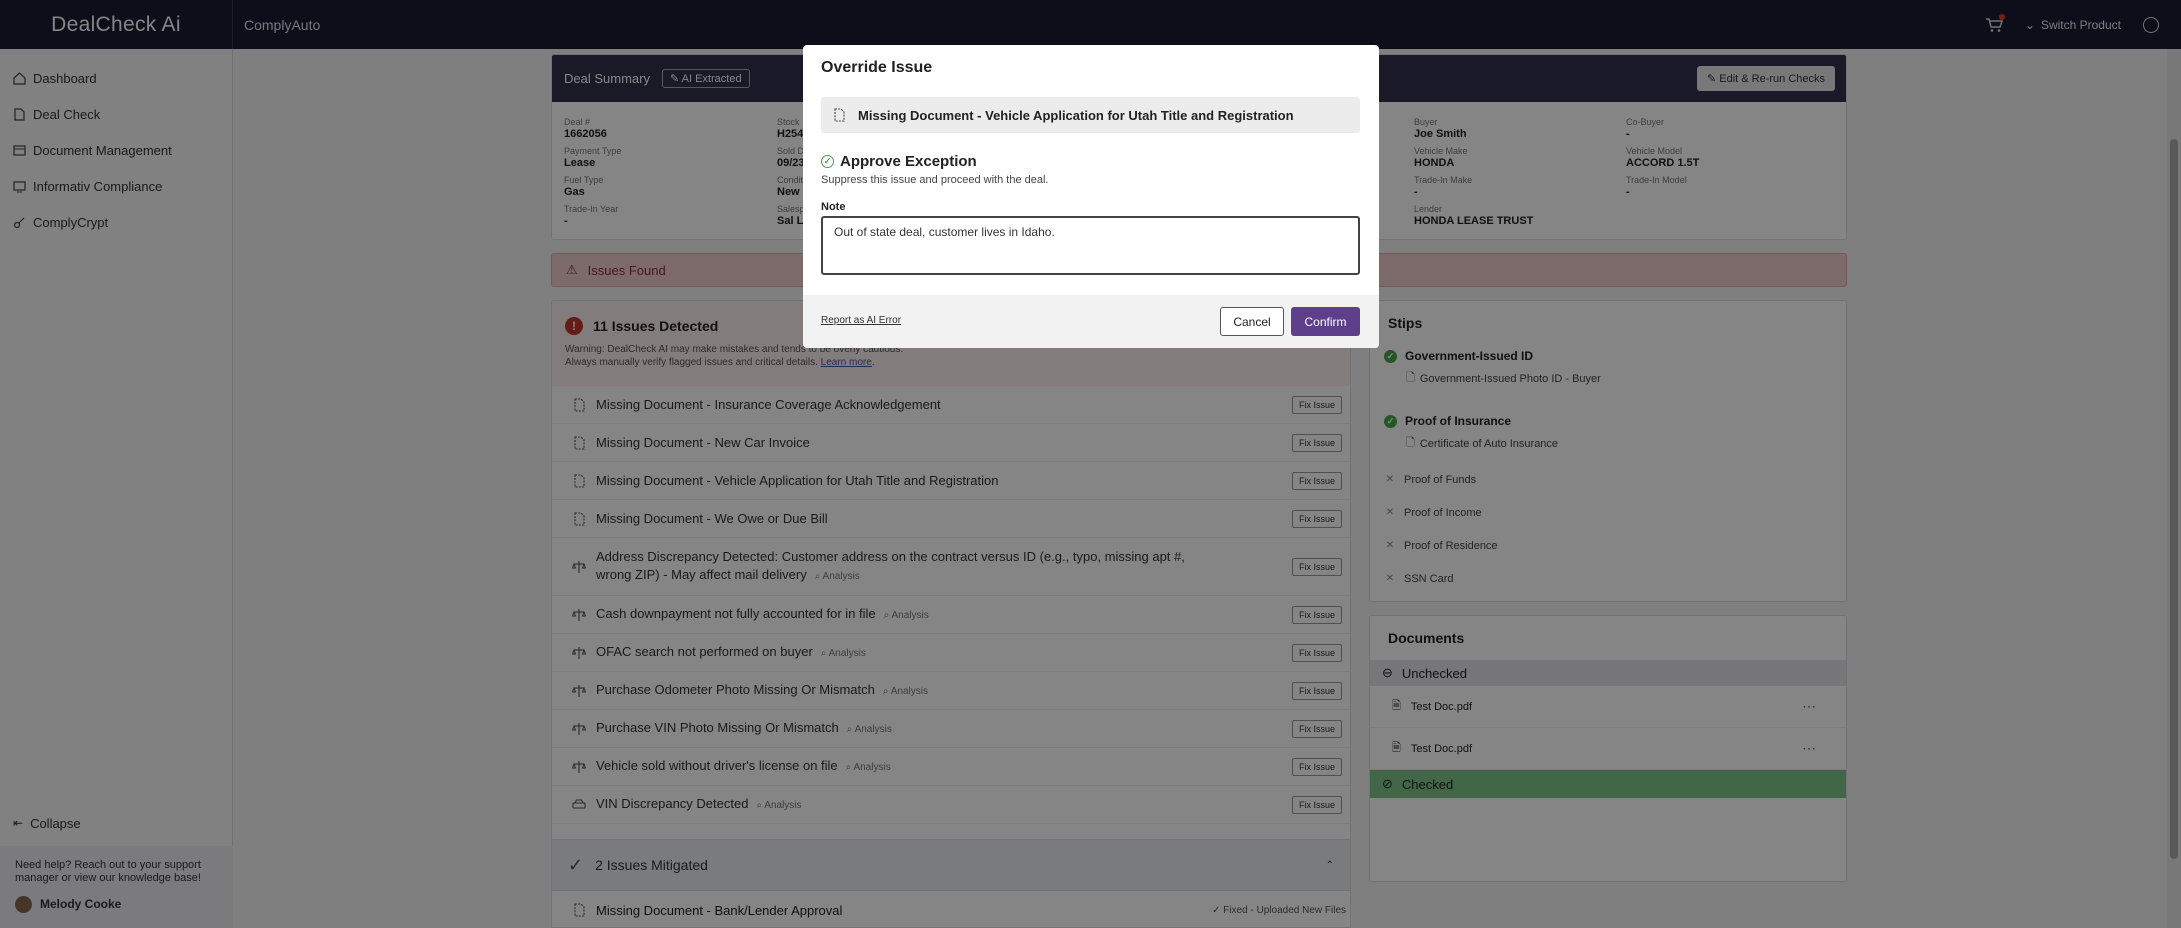  I want to click on confirm-button: Confirm, so click(1325, 321).